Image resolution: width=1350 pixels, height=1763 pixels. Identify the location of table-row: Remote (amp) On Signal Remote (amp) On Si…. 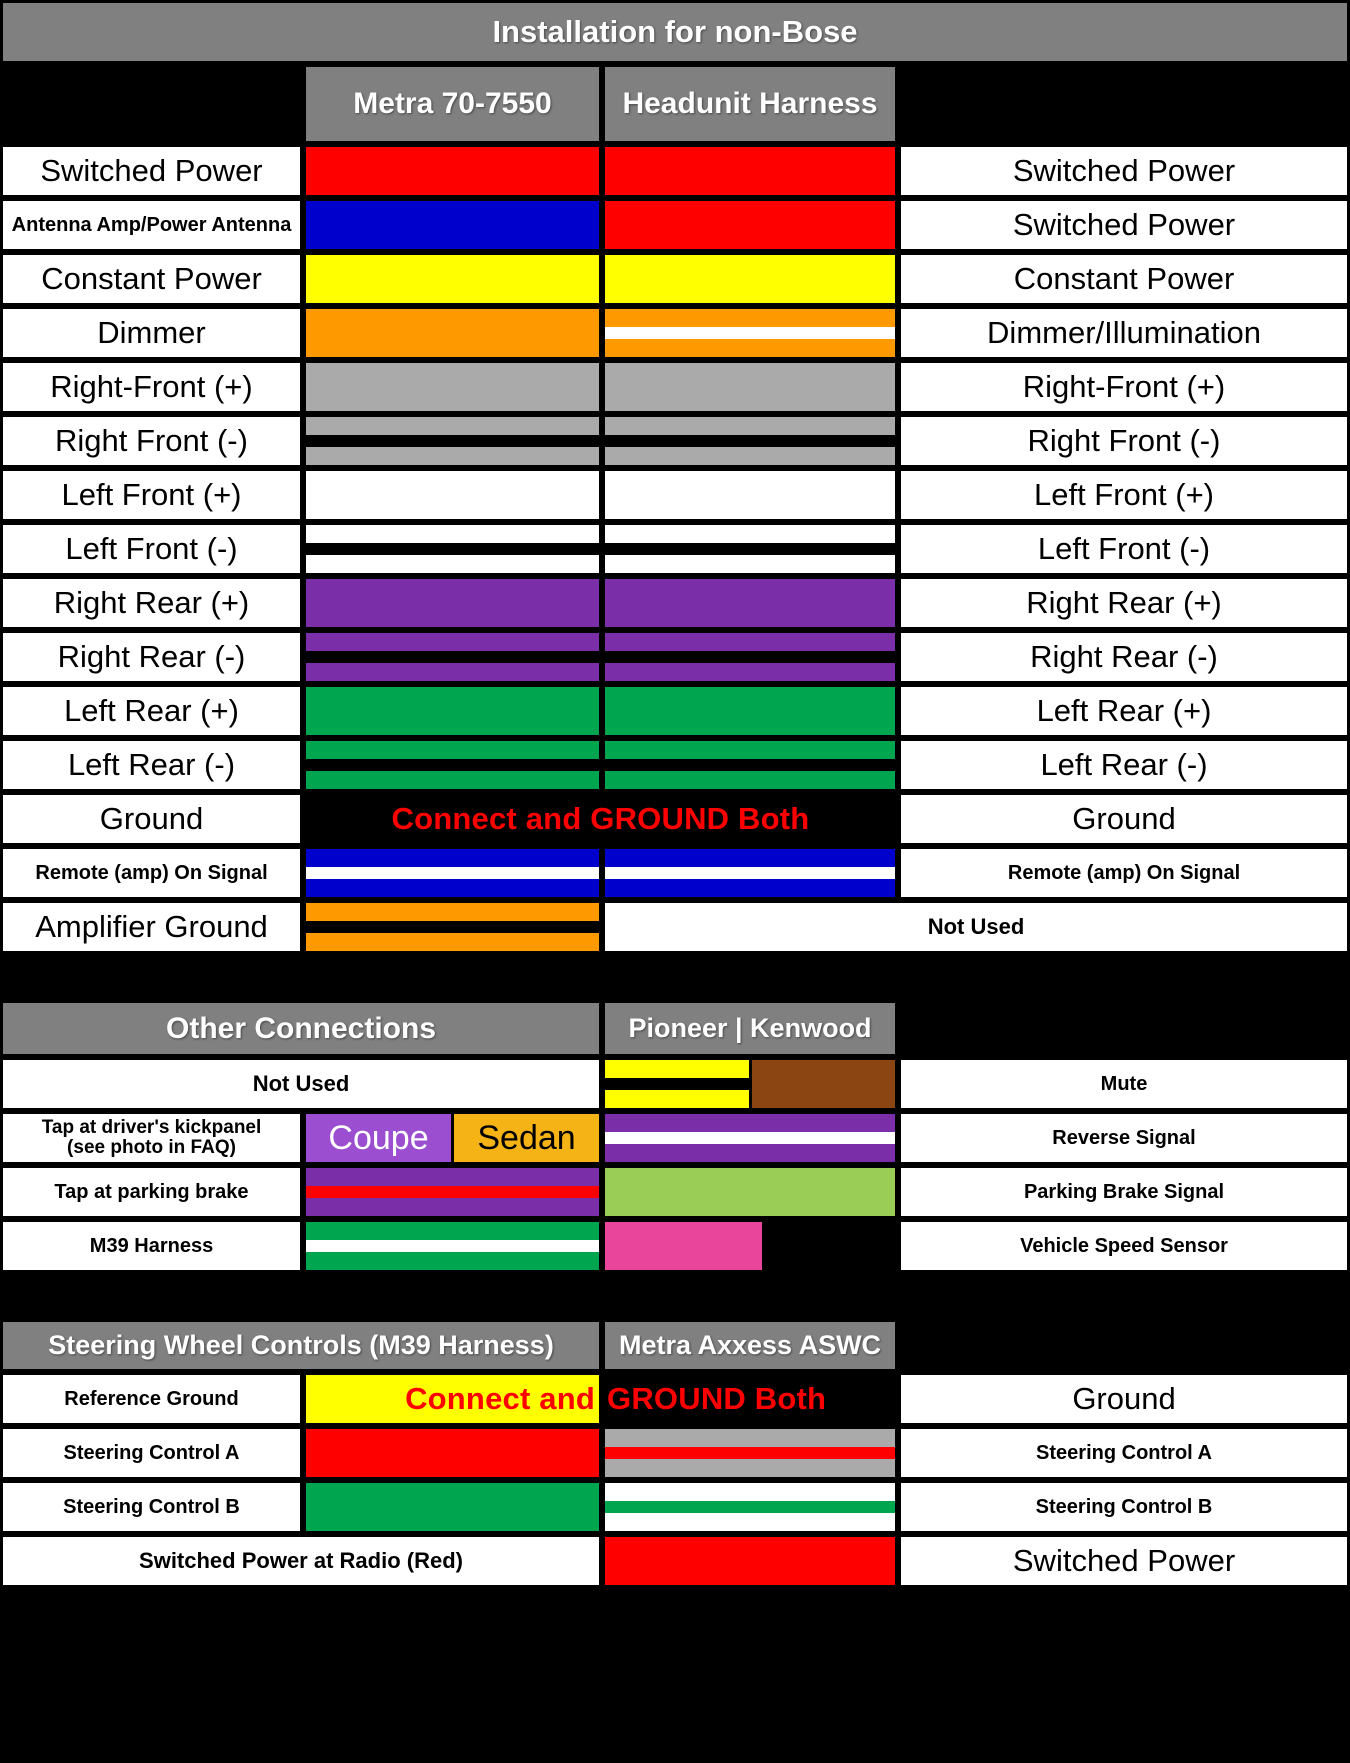
(675, 873).